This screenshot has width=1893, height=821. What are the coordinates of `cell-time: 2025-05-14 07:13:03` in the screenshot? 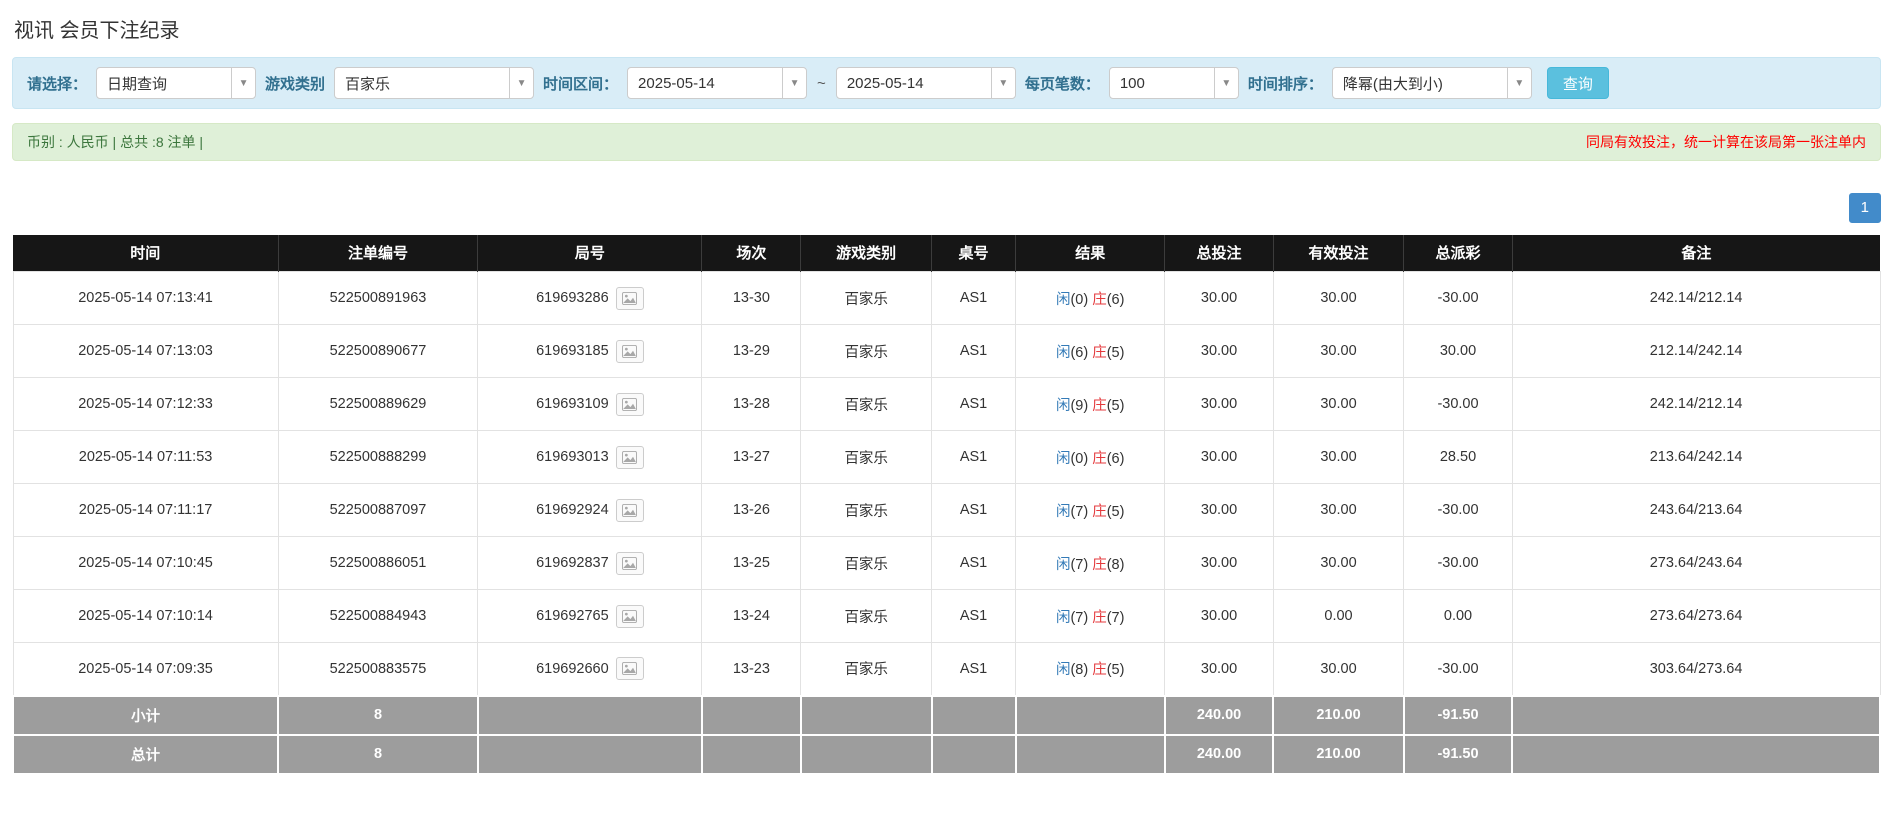 It's located at (145, 351).